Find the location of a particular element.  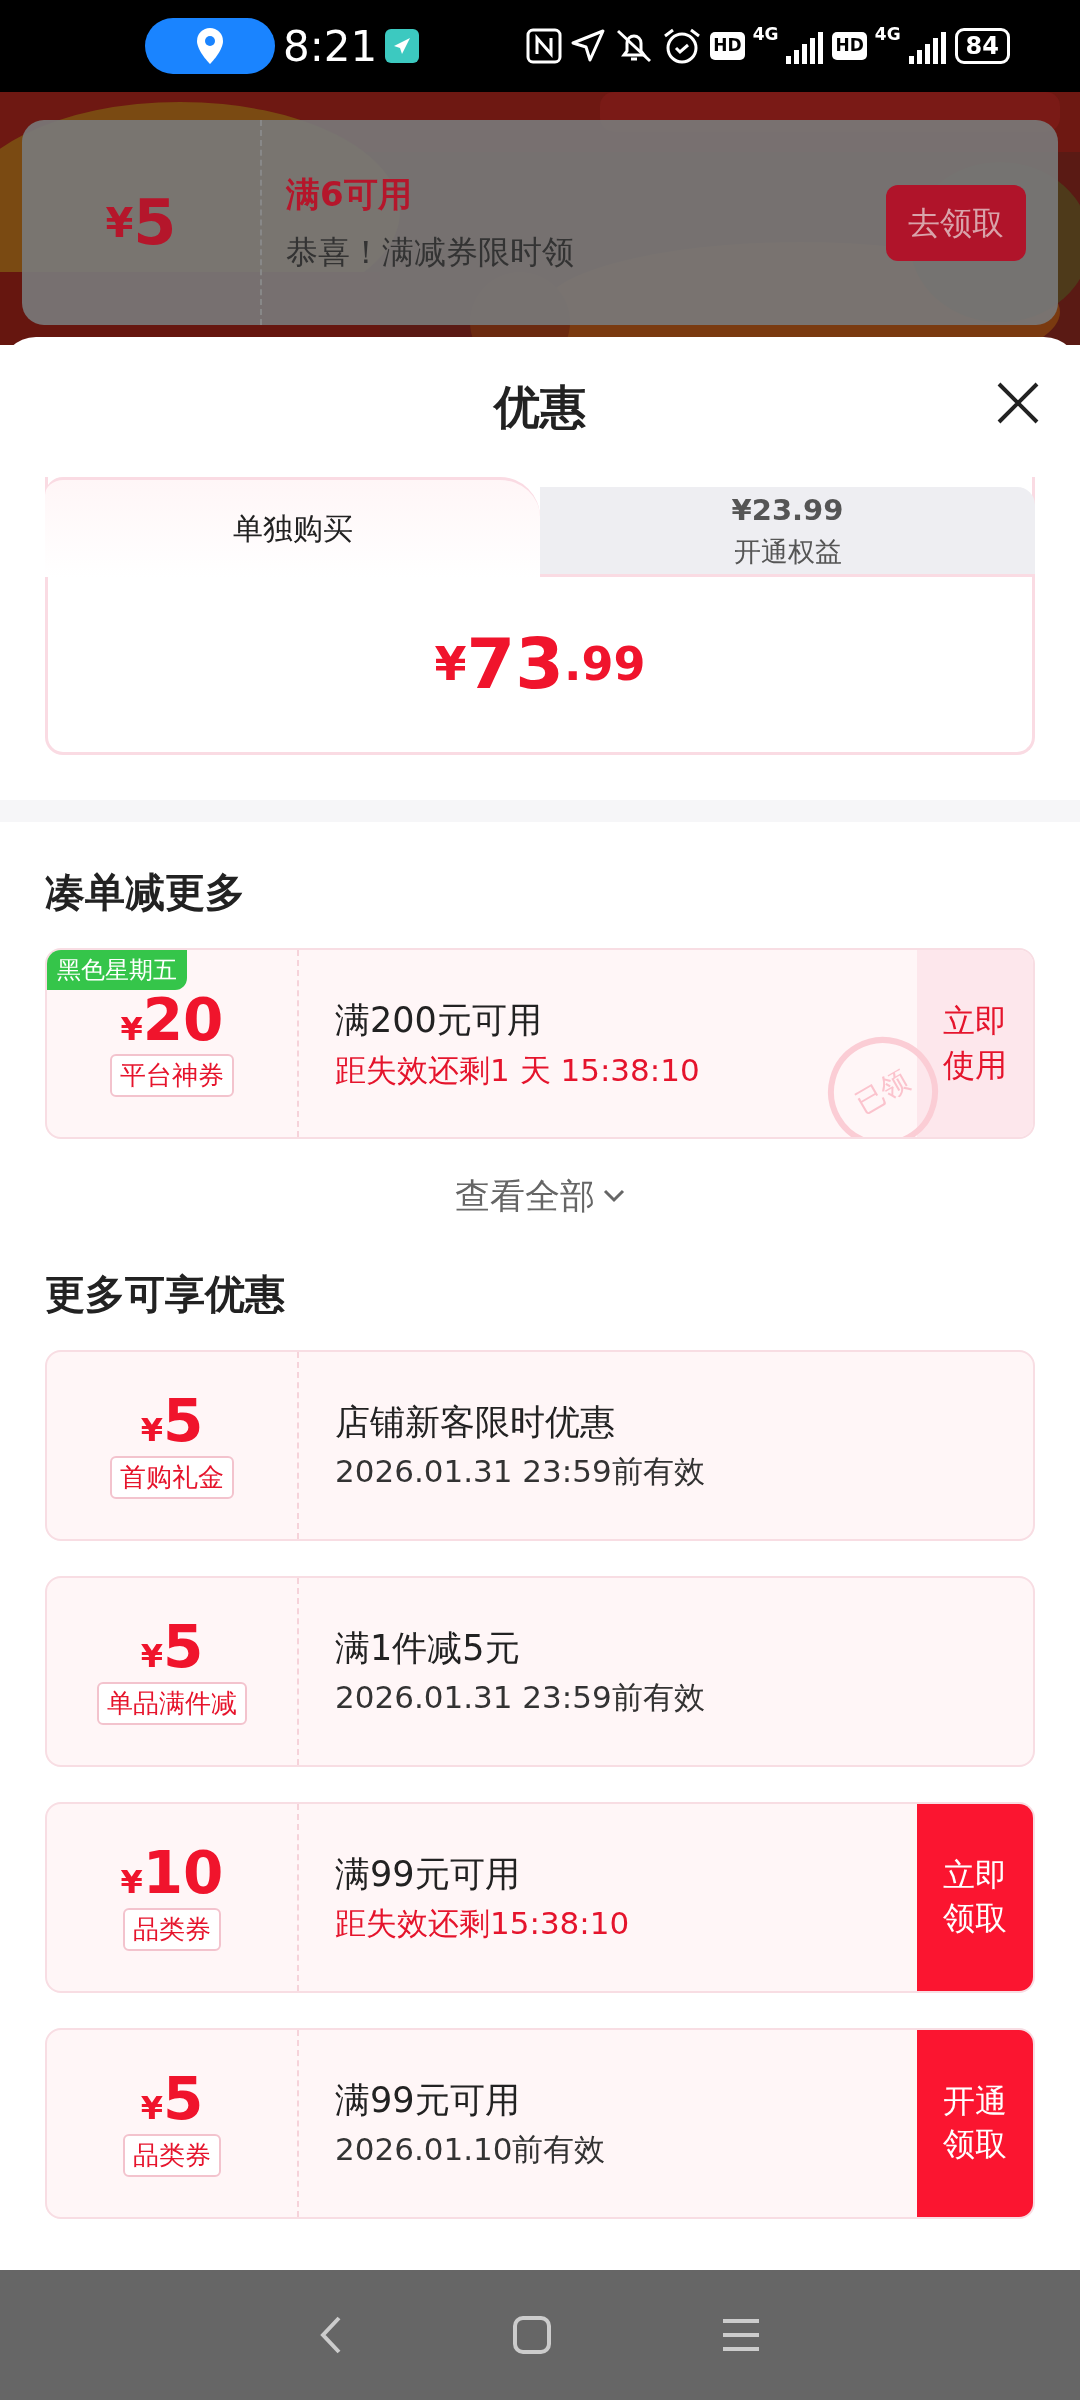

coupon-action-button: 立即 领取 is located at coordinates (975, 1897).